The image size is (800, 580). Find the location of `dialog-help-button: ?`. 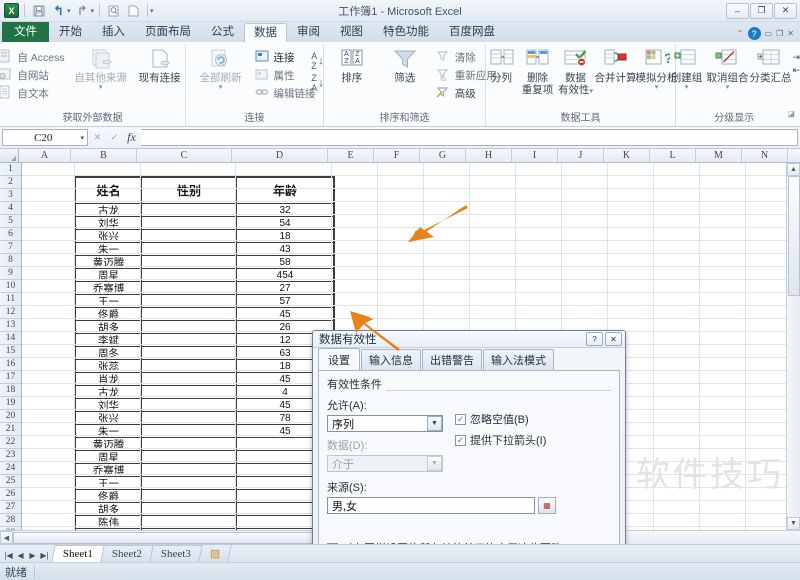

dialog-help-button: ? is located at coordinates (594, 339).